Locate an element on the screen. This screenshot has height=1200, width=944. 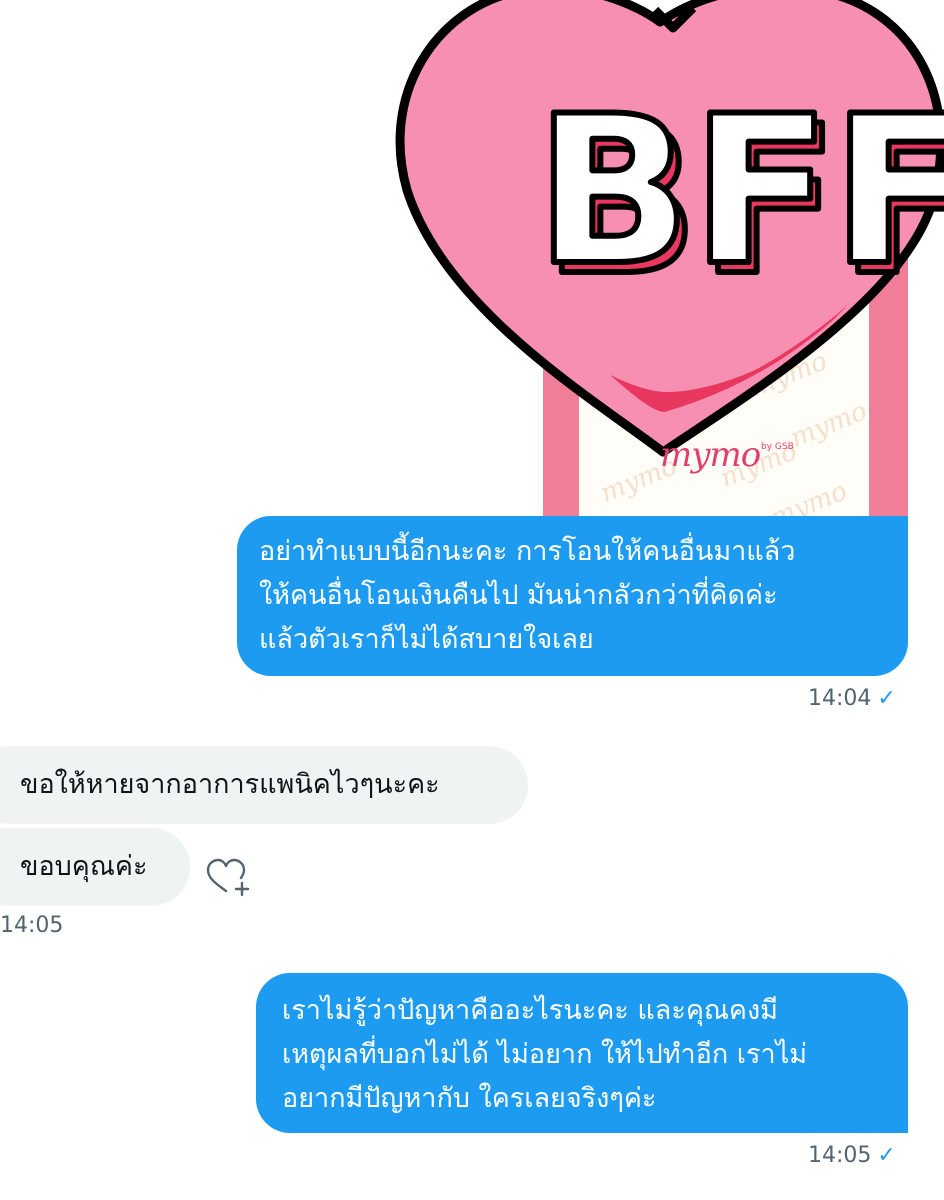
message-bubble-received: ขอบคุณค่ะ is located at coordinates (95, 867).